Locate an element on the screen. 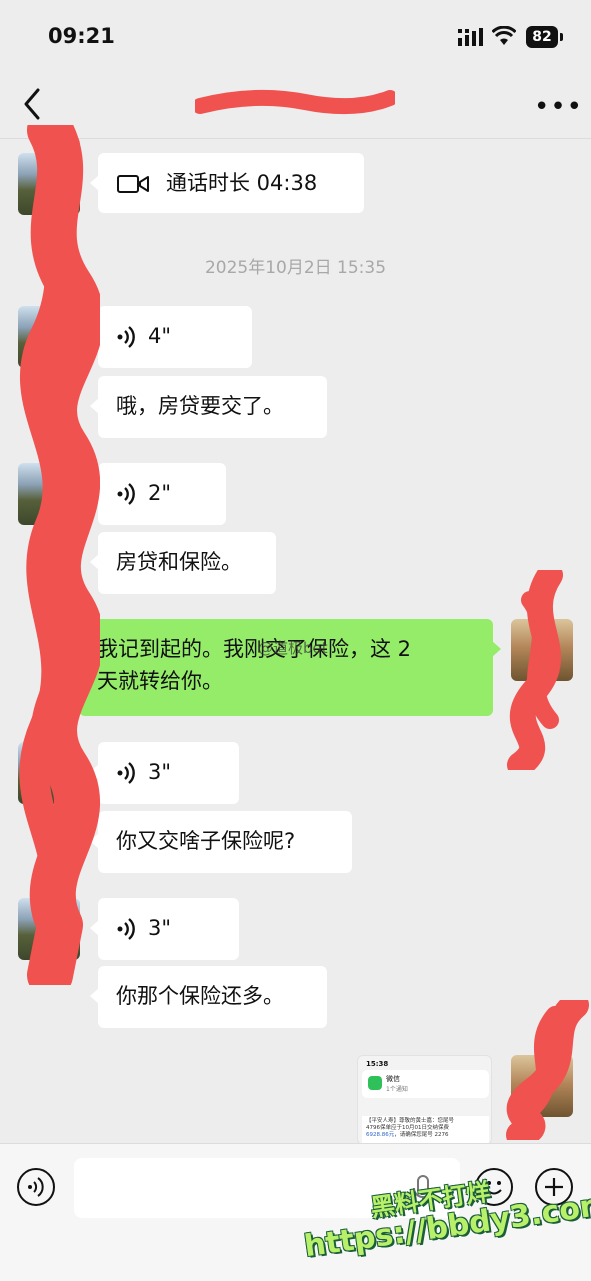  message-text: 哦，房贷要交了。 is located at coordinates (200, 406).